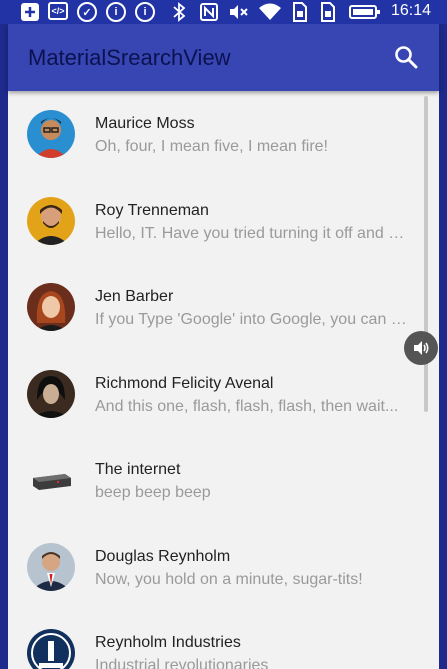  What do you see at coordinates (410, 10) in the screenshot?
I see `status-time: 16:14` at bounding box center [410, 10].